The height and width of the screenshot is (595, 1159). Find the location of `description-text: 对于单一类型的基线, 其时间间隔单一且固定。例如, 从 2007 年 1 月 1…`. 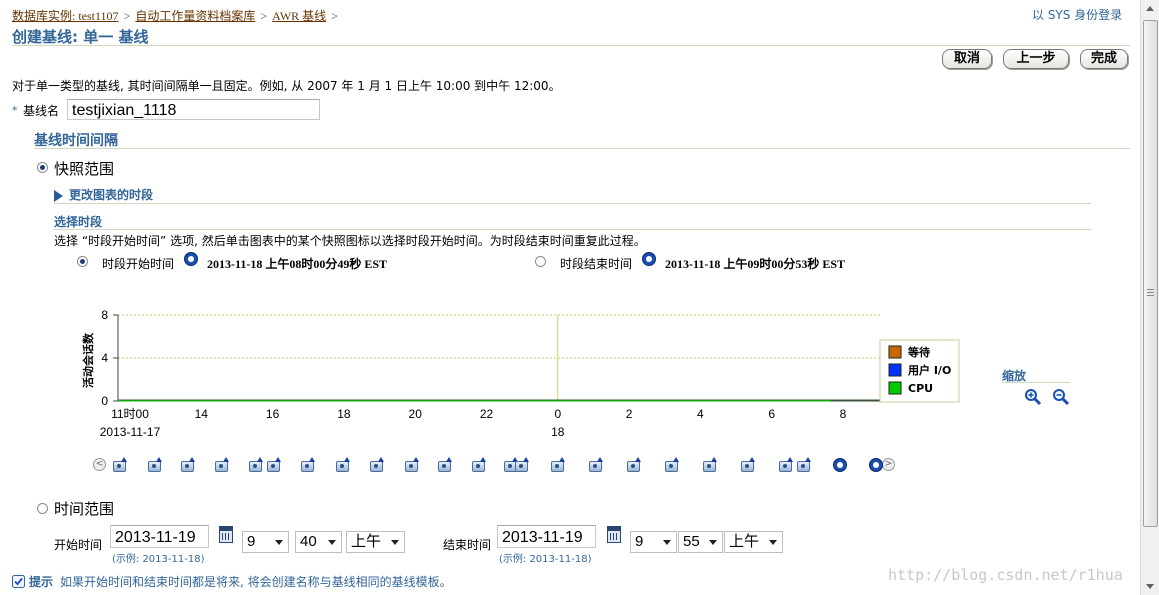

description-text: 对于单一类型的基线, 其时间间隔单一且固定。例如, 从 2007 年 1 月 1… is located at coordinates (286, 86).